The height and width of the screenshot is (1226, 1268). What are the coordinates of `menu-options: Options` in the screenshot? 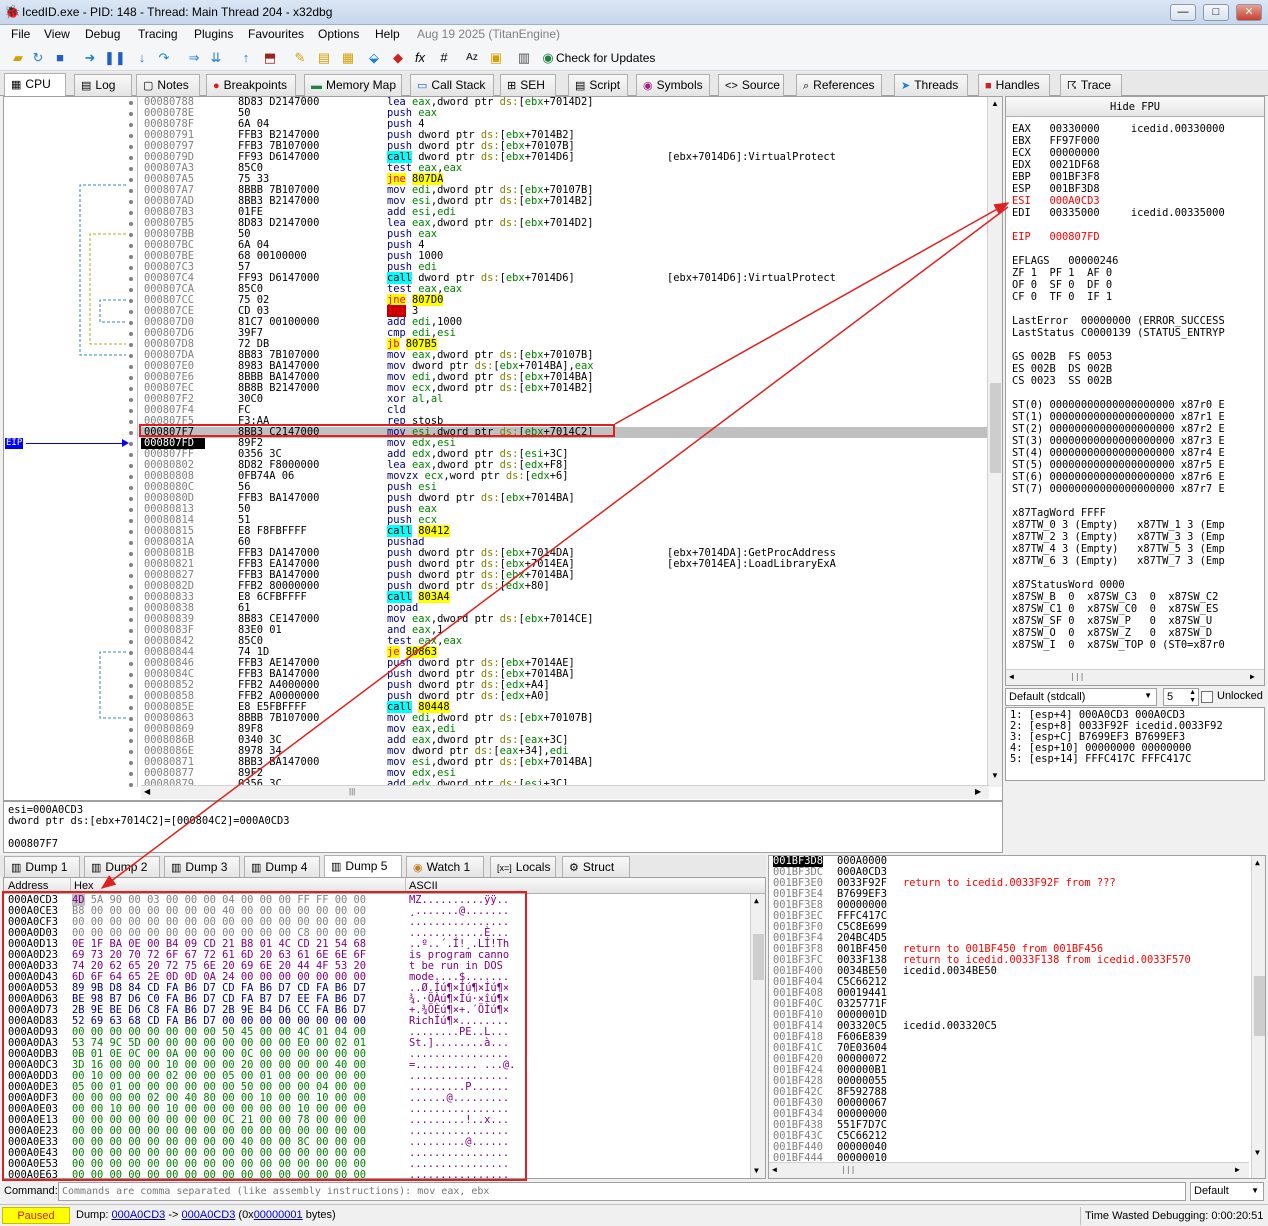 It's located at (338, 34).